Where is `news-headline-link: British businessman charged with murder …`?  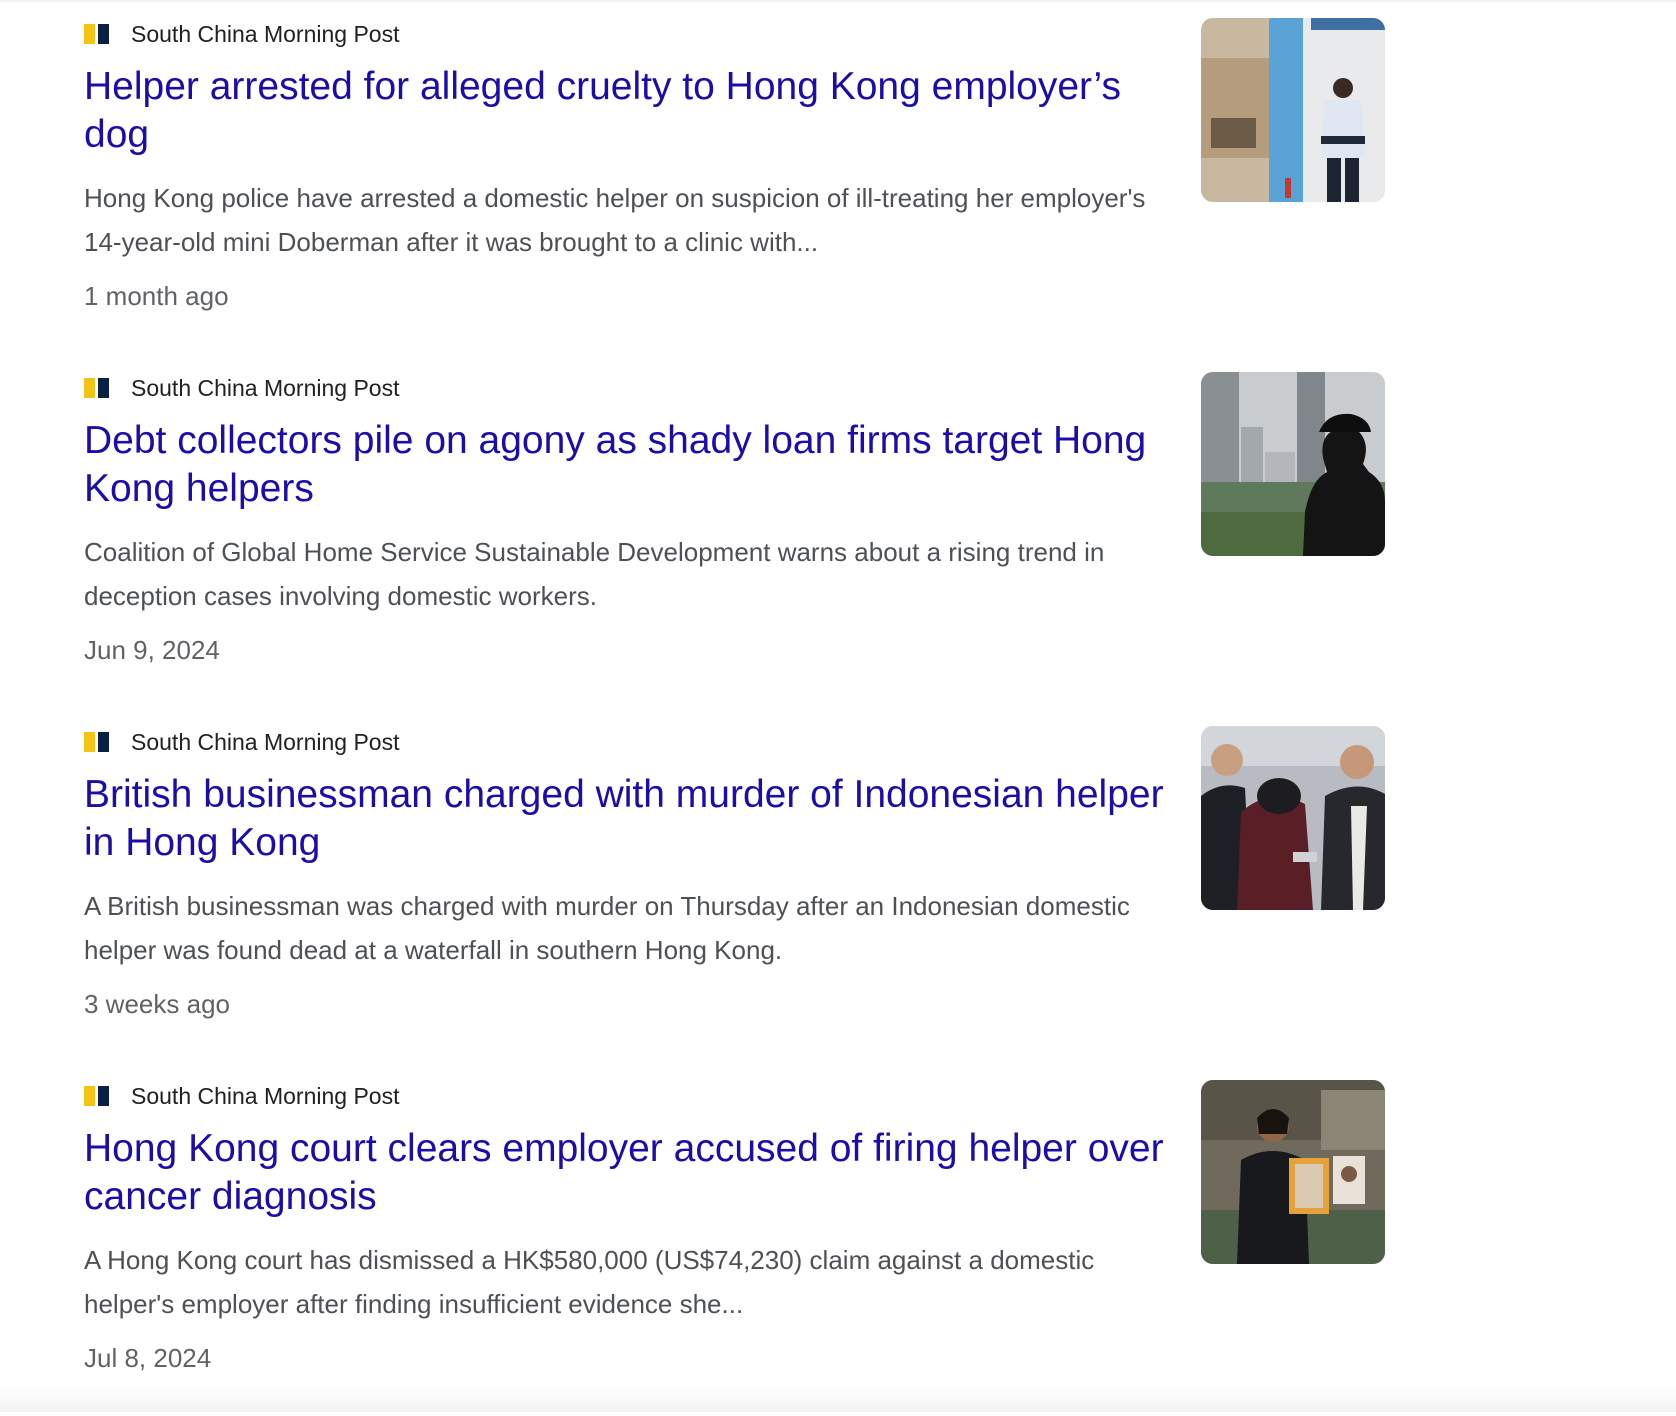 news-headline-link: British businessman charged with murder … is located at coordinates (624, 819).